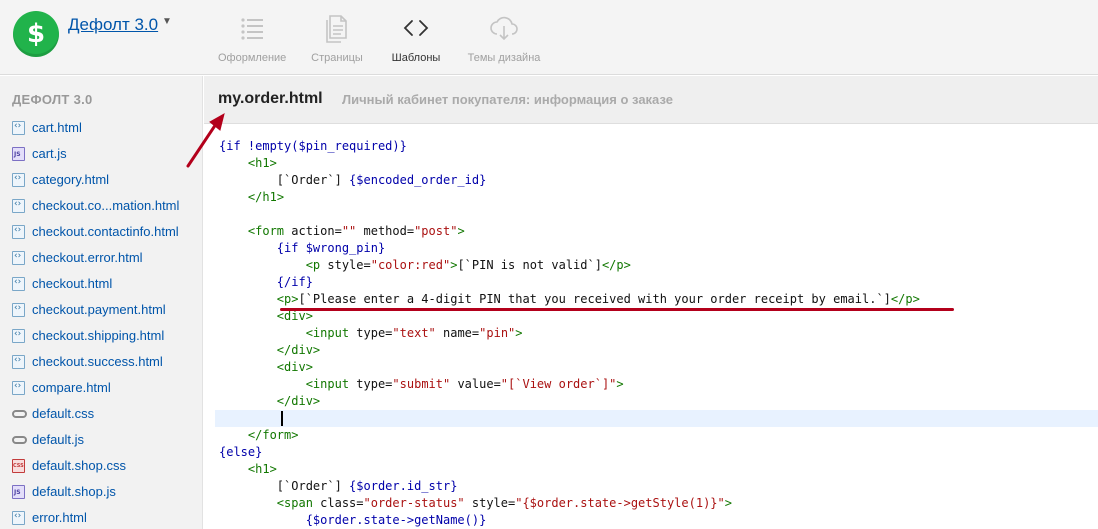 This screenshot has width=1098, height=529. I want to click on code-line: <div>, so click(658, 367).